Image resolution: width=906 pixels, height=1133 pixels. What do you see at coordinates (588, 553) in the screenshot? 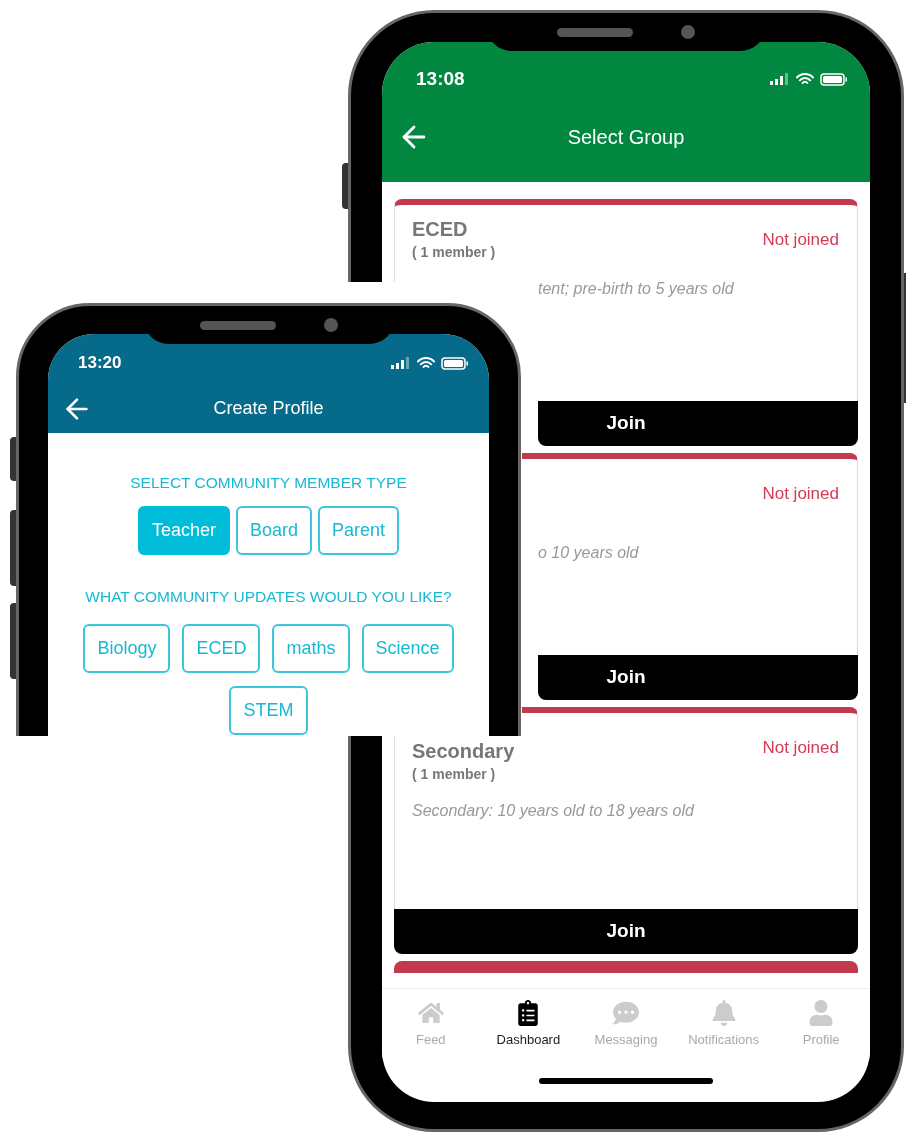
I see `group-description: o 10 years old` at bounding box center [588, 553].